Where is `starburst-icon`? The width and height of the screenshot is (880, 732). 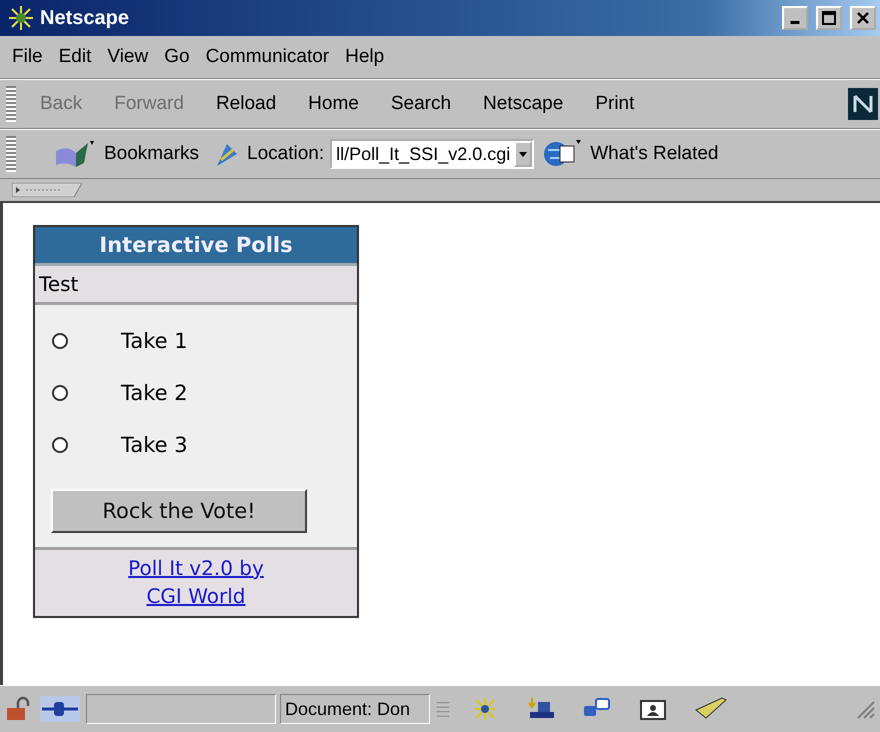
starburst-icon is located at coordinates (21, 18).